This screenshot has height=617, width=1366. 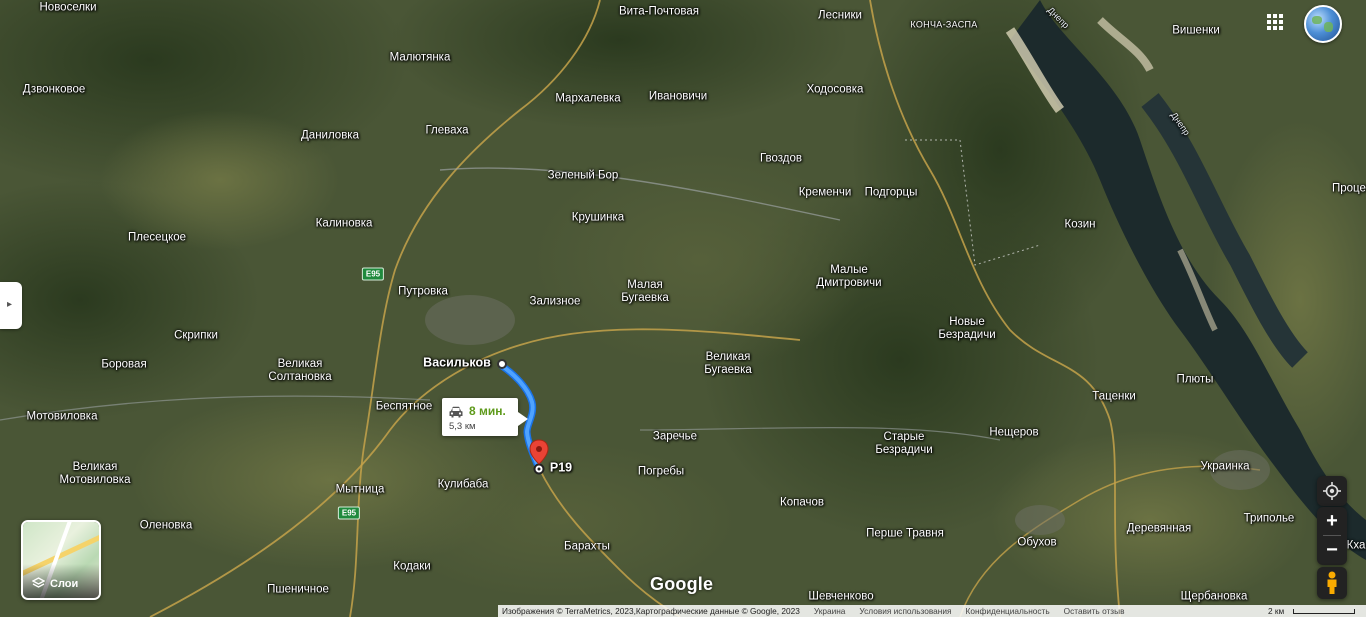 What do you see at coordinates (196, 335) in the screenshot?
I see `place-label: Скрипки` at bounding box center [196, 335].